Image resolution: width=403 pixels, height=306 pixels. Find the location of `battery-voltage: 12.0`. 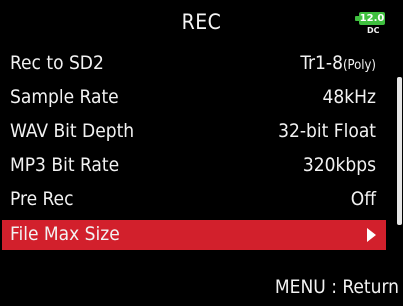

battery-voltage: 12.0 is located at coordinates (372, 18).